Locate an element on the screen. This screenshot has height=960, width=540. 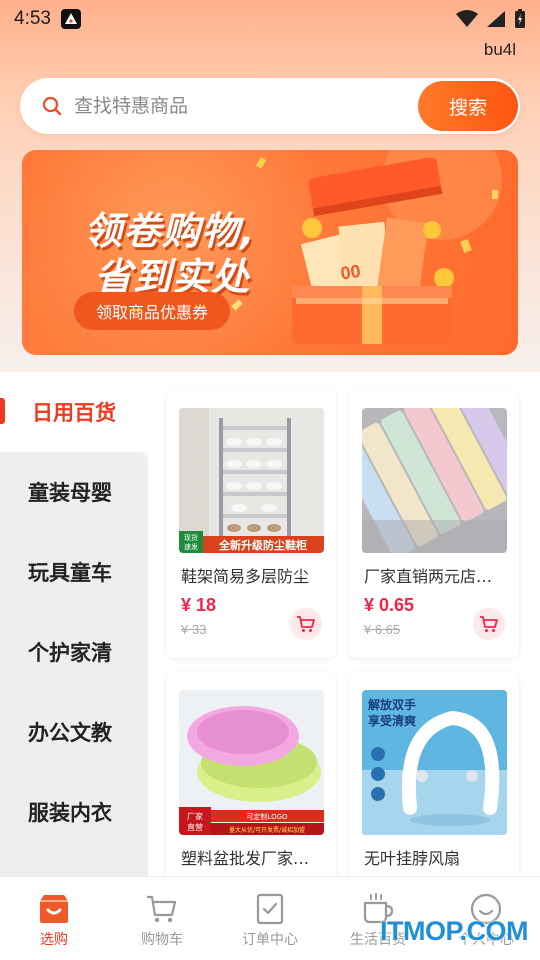
signal-icon is located at coordinates (496, 19).